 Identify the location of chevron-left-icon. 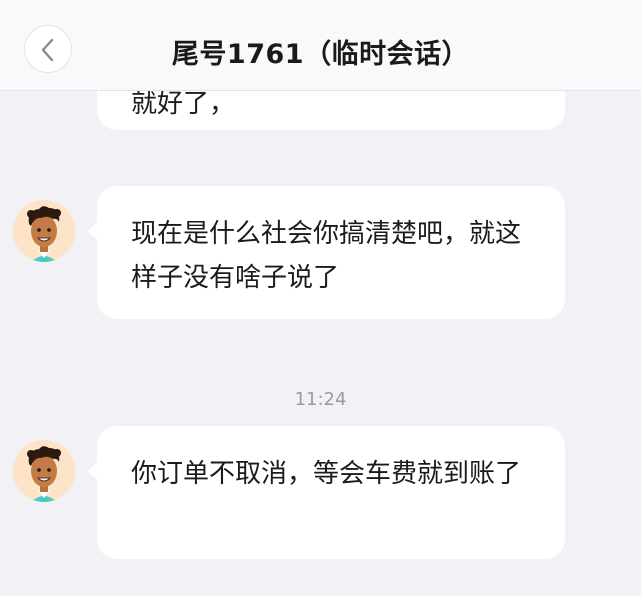
(47, 50).